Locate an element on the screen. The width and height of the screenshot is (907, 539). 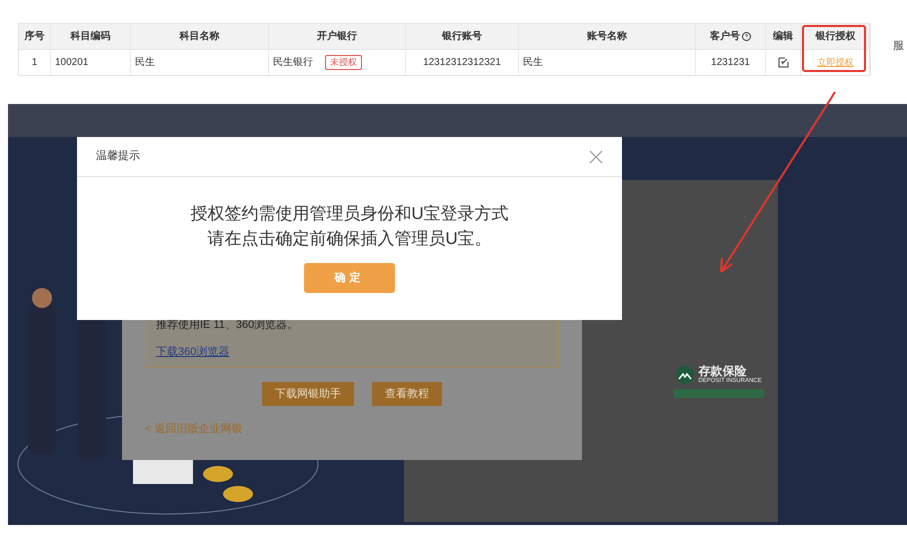
table-cell-text: 1231231 is located at coordinates (730, 63).